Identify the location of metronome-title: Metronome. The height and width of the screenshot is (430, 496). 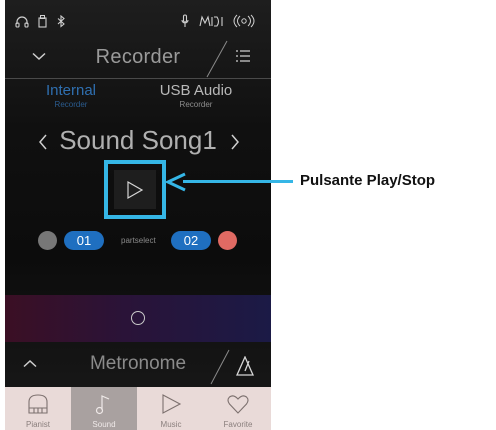
(138, 363).